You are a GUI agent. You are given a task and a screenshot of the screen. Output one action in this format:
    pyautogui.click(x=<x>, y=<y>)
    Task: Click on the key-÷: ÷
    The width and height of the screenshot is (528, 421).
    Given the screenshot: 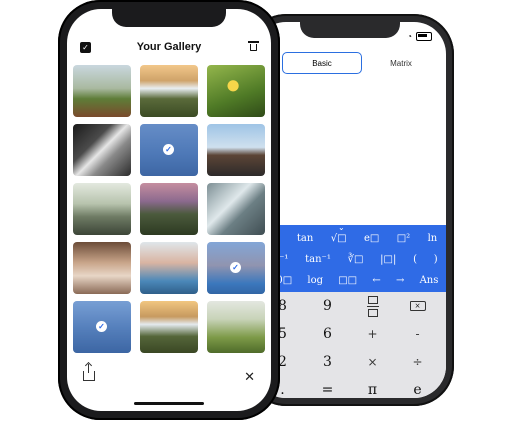 What is the action you would take?
    pyautogui.click(x=417, y=362)
    